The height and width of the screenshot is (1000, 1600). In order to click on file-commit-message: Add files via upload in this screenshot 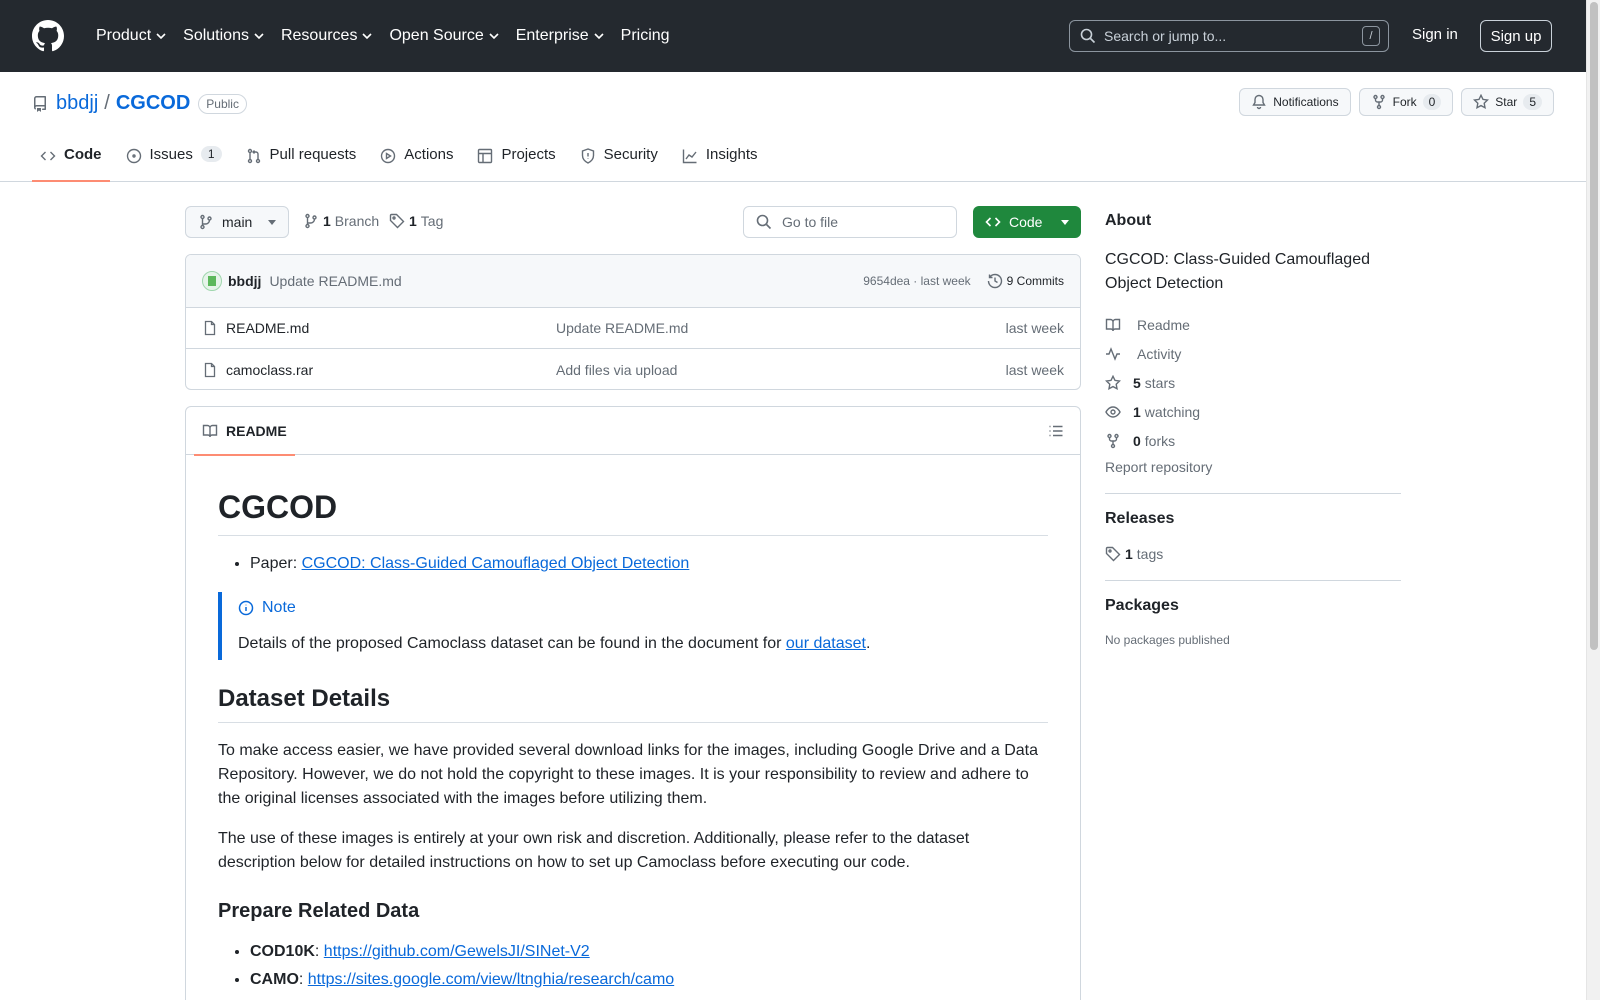, I will do `click(781, 370)`.